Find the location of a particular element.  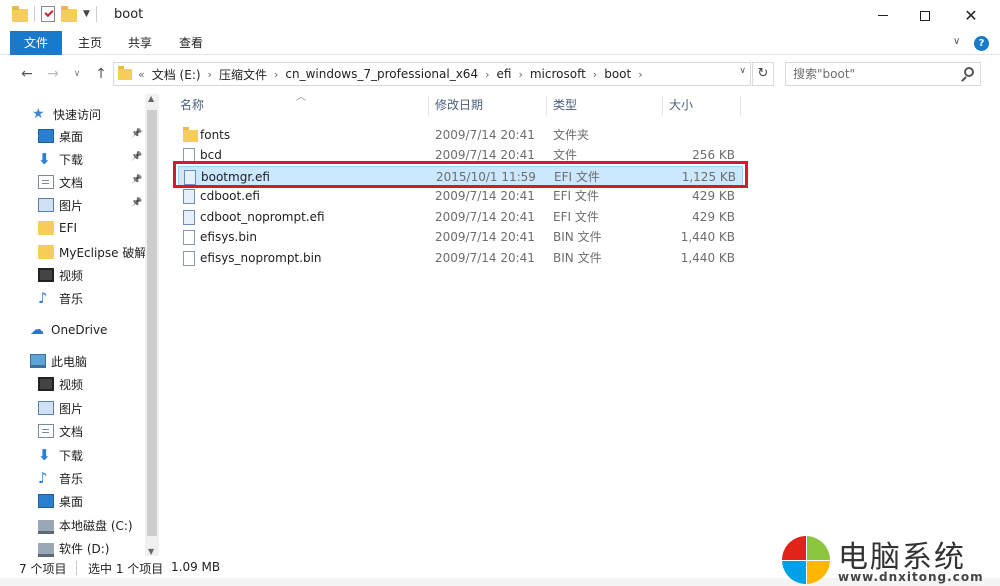

table-row: fonts 2009/7/14 20:41 文件夹 is located at coordinates (460, 135).